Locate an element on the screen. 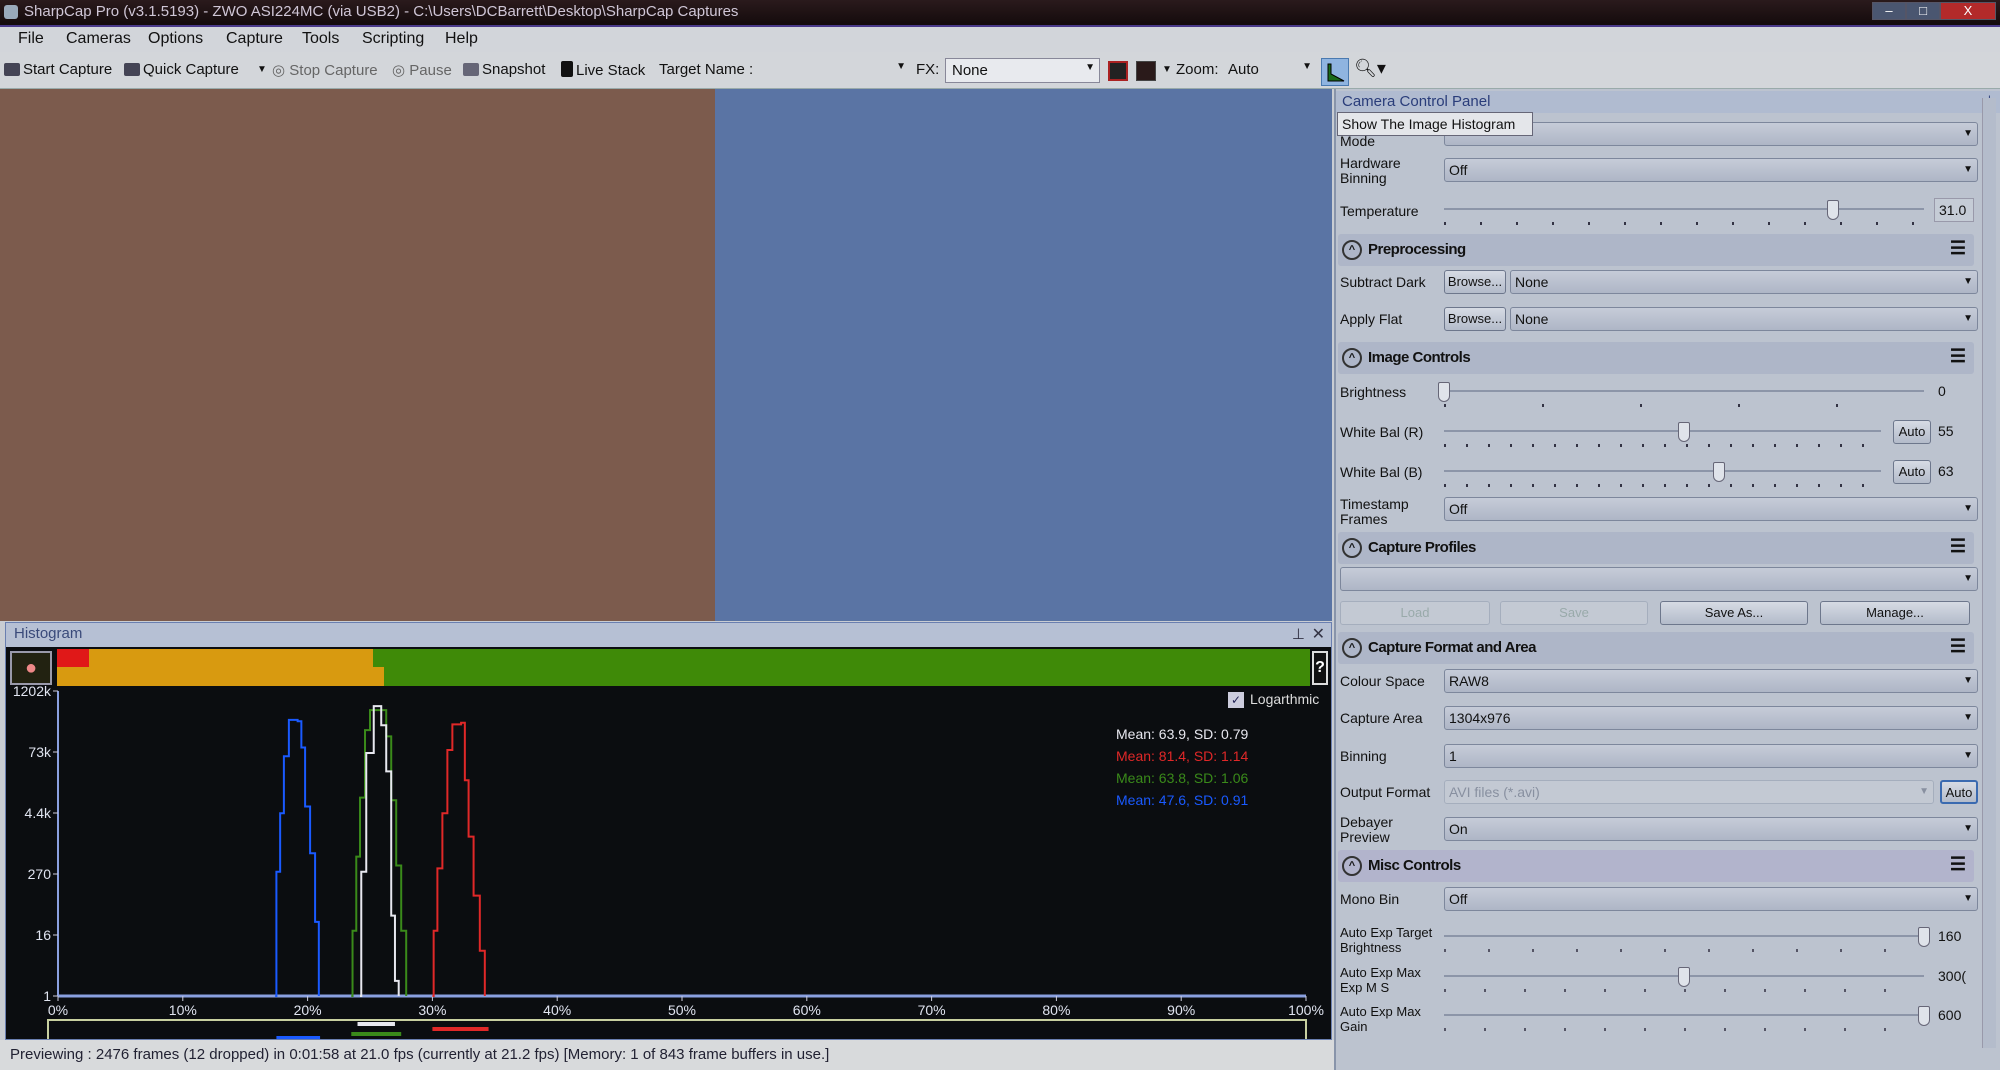 The width and height of the screenshot is (2000, 1070). logarithmic-checkbox: ✓ Logarthmic is located at coordinates (1273, 699).